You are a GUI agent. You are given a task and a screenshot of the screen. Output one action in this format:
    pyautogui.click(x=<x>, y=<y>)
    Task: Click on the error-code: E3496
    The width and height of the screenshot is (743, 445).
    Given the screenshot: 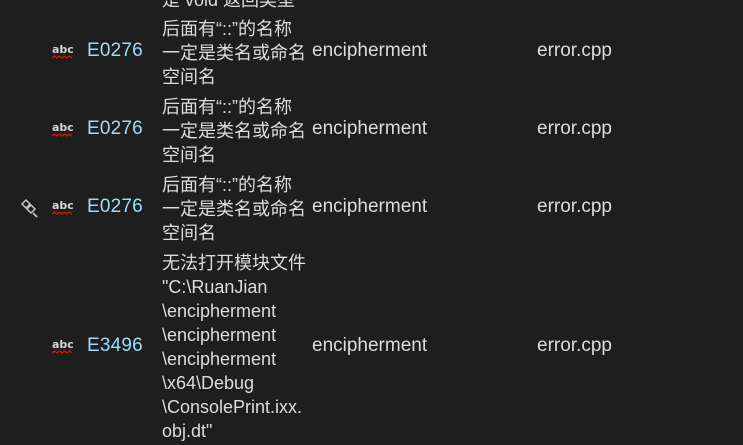 What is the action you would take?
    pyautogui.click(x=115, y=346)
    